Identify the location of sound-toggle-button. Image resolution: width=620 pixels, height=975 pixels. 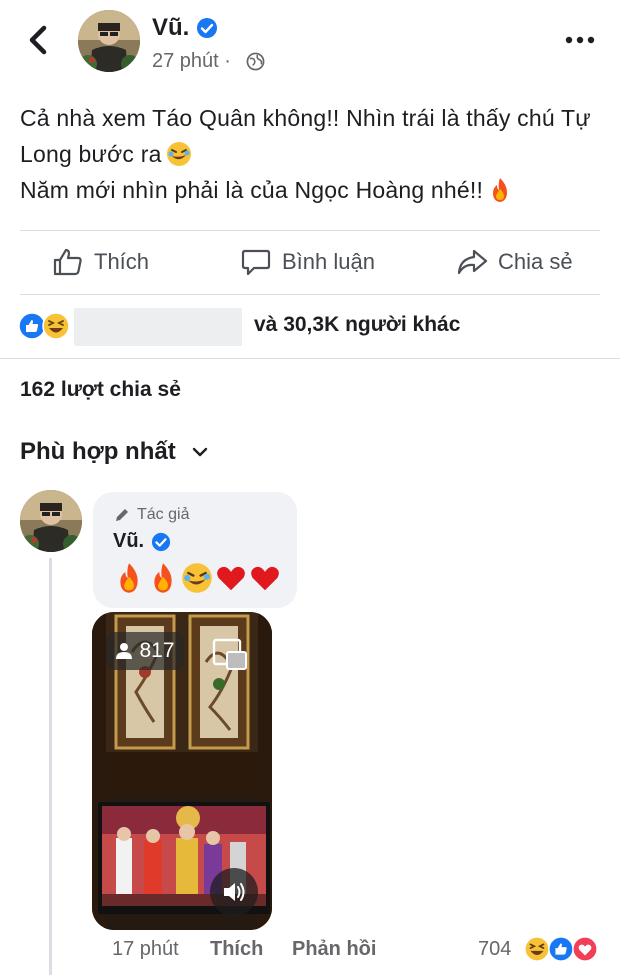
(234, 892).